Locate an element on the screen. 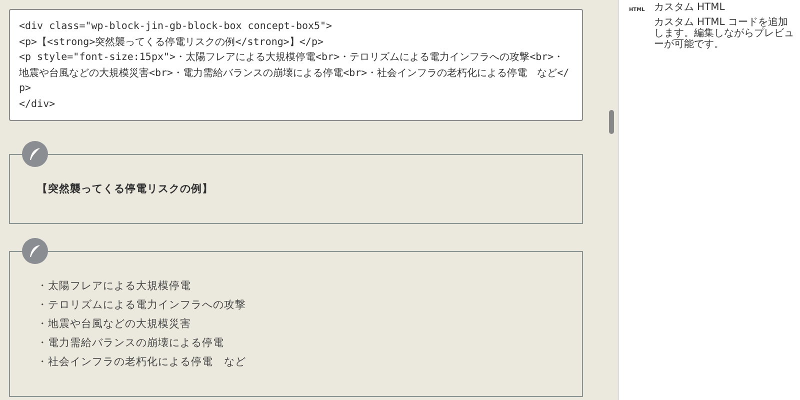 Image resolution: width=800 pixels, height=400 pixels. code-line: </div> is located at coordinates (37, 105).